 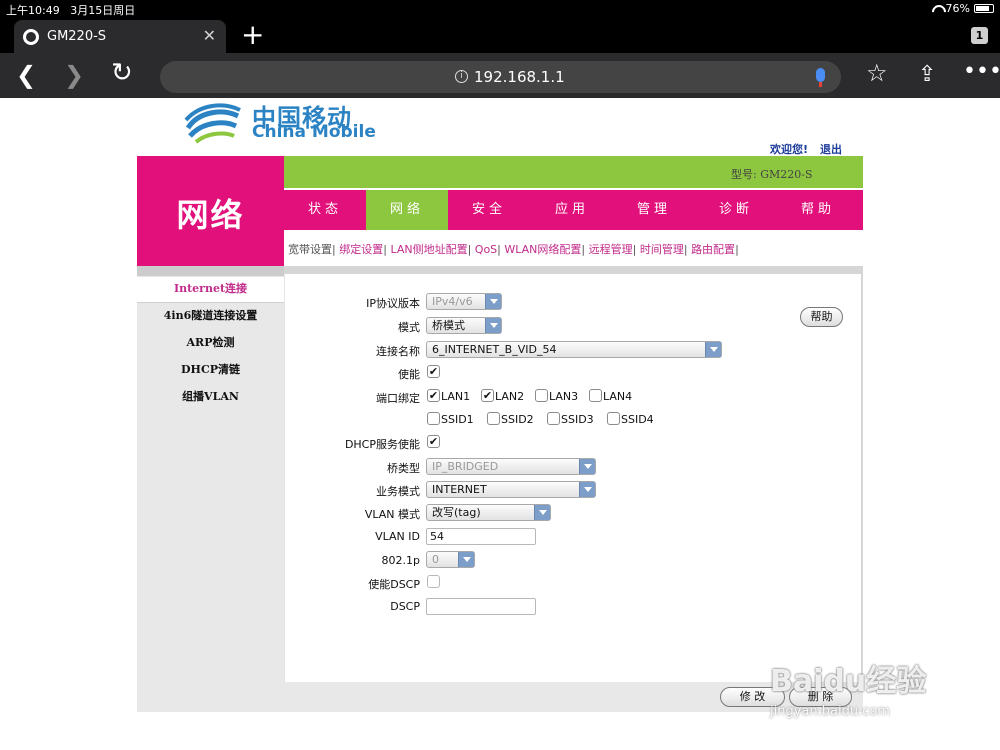 I want to click on ip-version-label: IP协议版本, so click(x=393, y=303).